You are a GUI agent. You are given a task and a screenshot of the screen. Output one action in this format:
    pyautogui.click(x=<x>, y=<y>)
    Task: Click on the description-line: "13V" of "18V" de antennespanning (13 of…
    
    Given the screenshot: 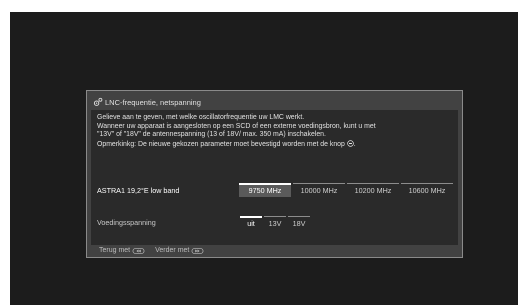 What is the action you would take?
    pyautogui.click(x=211, y=135)
    